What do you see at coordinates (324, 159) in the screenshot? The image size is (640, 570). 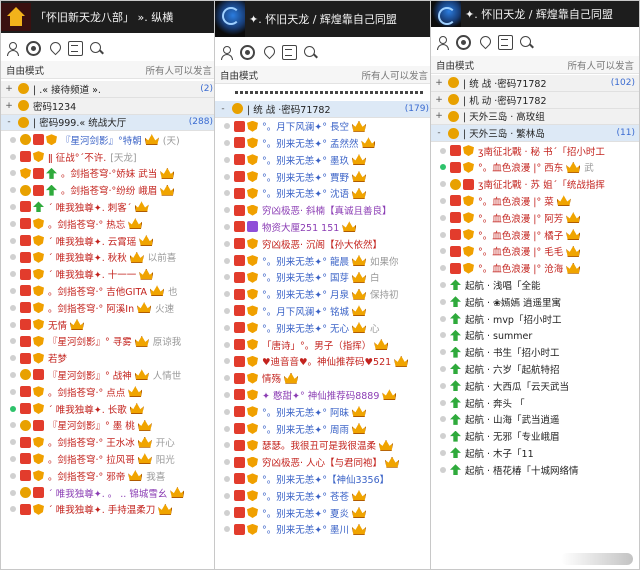 I see `member-row: °。别来无恙✦° 墨玖` at bounding box center [324, 159].